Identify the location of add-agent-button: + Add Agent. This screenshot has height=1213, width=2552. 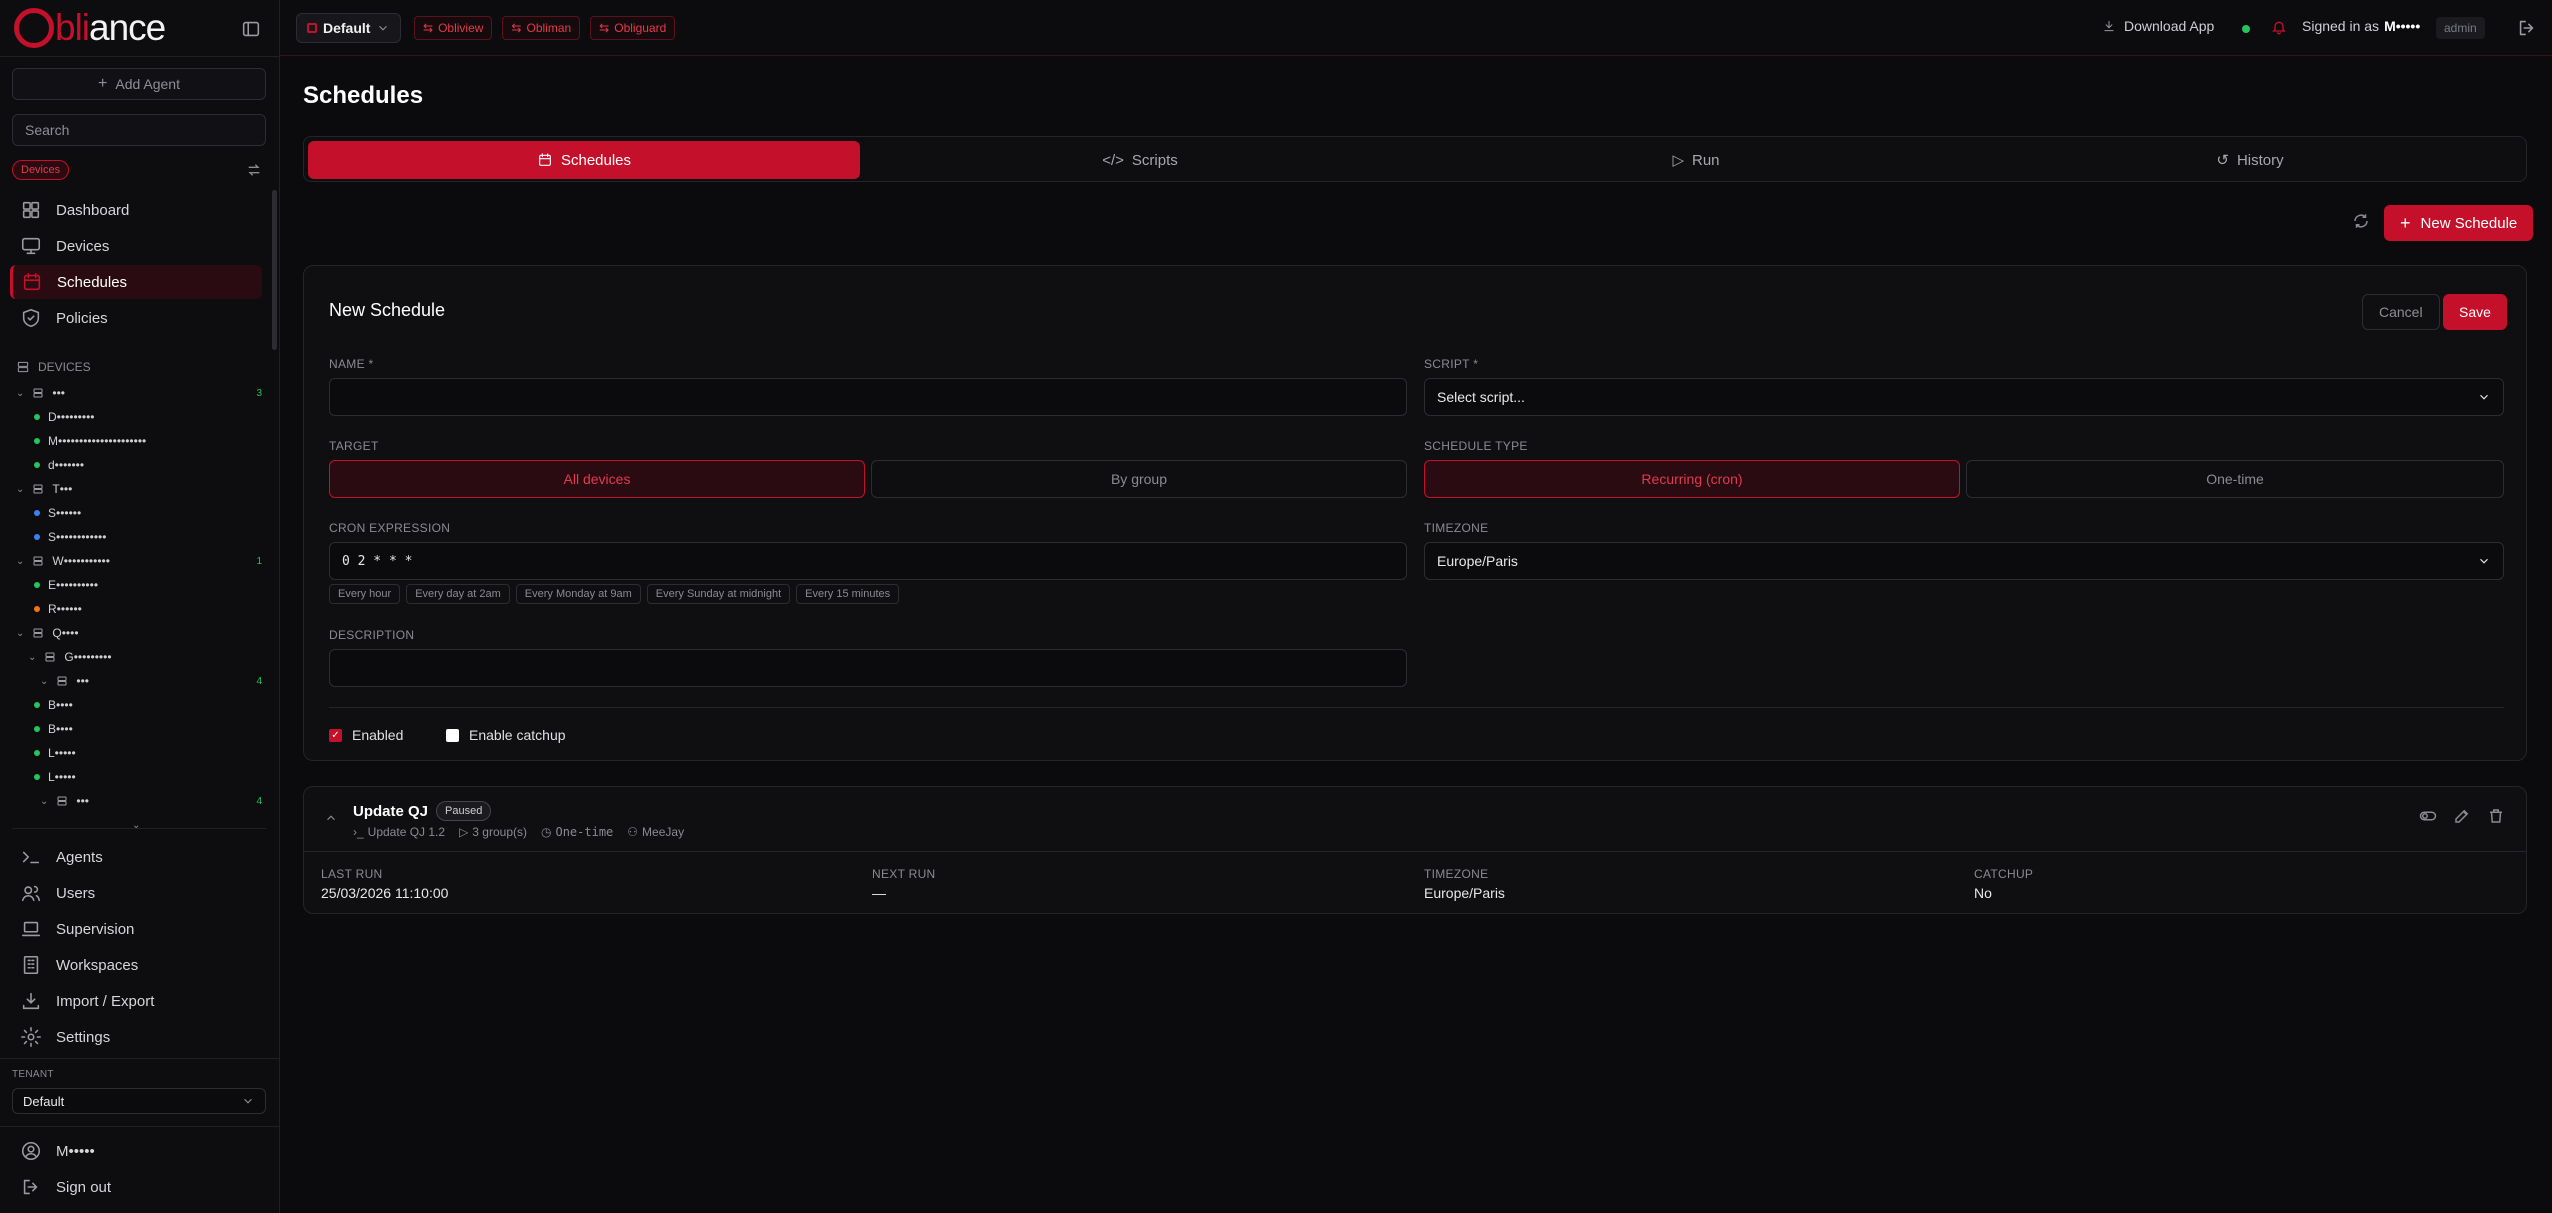
(139, 84).